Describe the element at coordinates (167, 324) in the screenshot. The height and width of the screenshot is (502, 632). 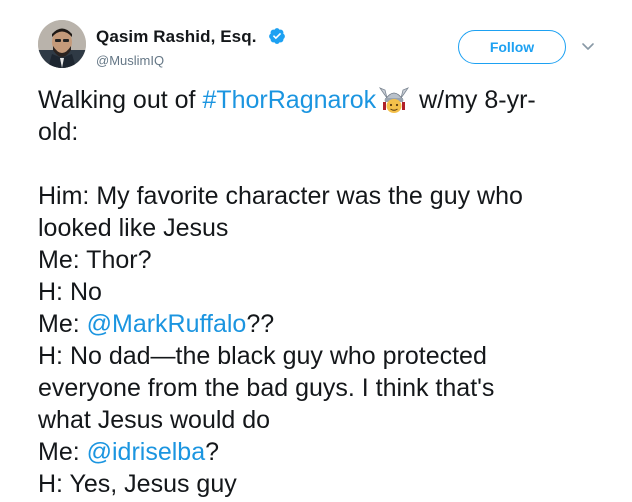
I see `mention-link-markruffalo: @MarkRuffalo` at that location.